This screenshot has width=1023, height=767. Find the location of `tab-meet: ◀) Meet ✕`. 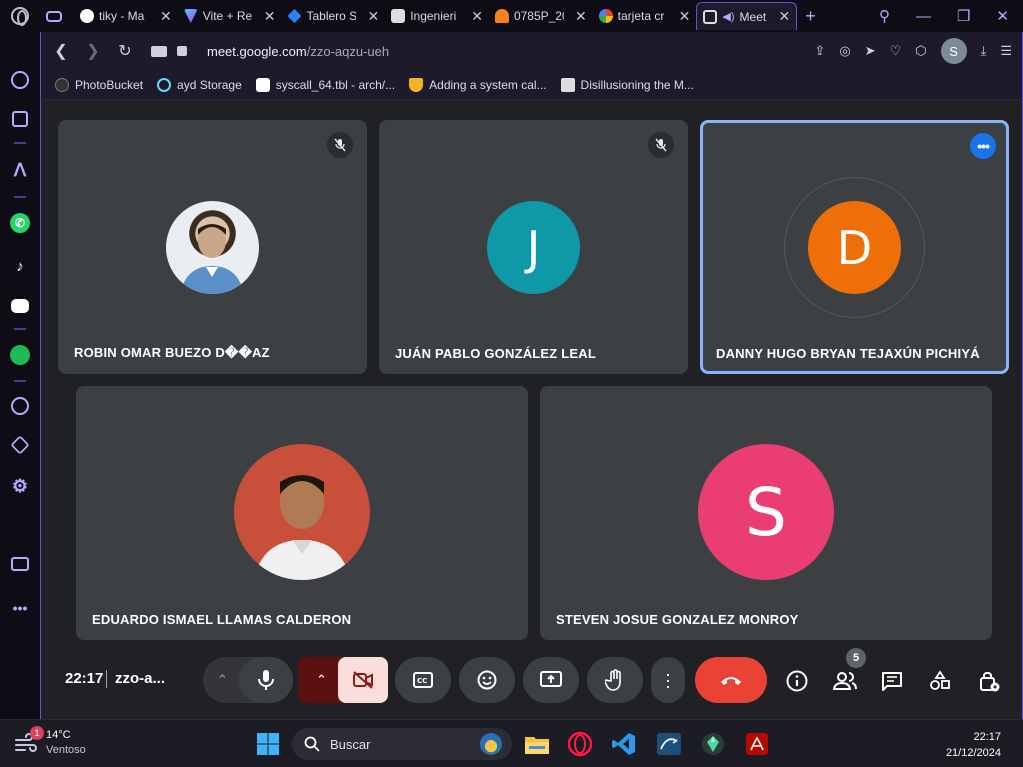

tab-meet: ◀) Meet ✕ is located at coordinates (747, 16).